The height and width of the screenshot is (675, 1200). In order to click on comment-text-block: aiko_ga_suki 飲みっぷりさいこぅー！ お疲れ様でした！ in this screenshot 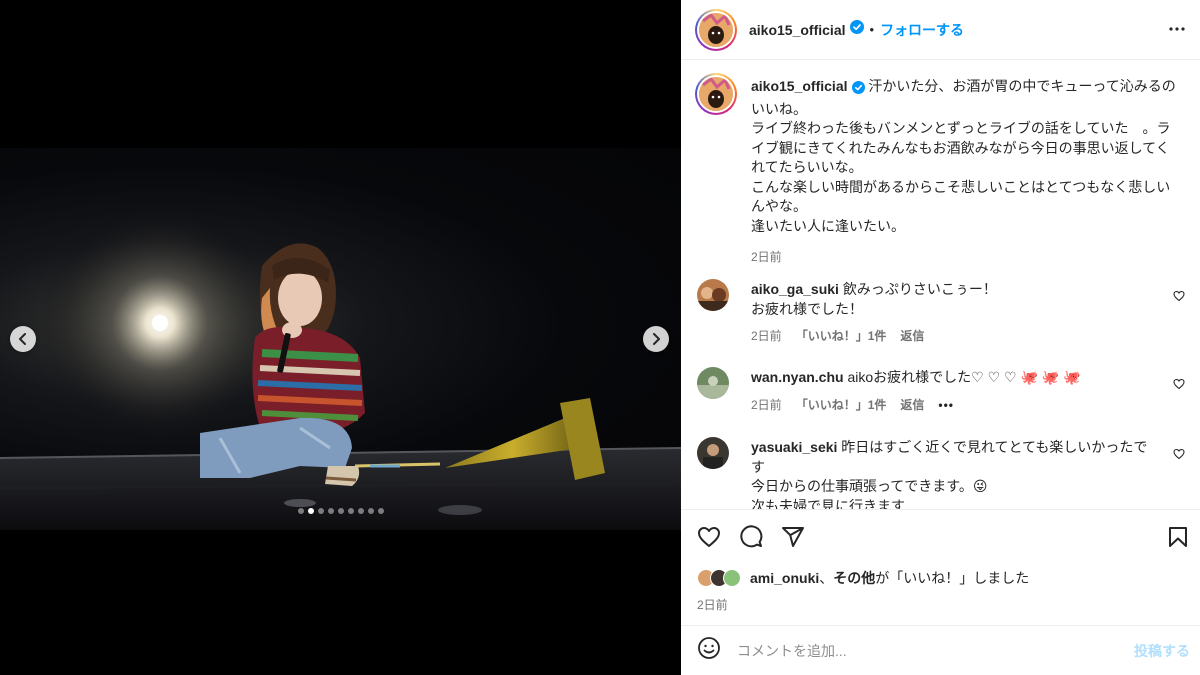, I will do `click(951, 299)`.